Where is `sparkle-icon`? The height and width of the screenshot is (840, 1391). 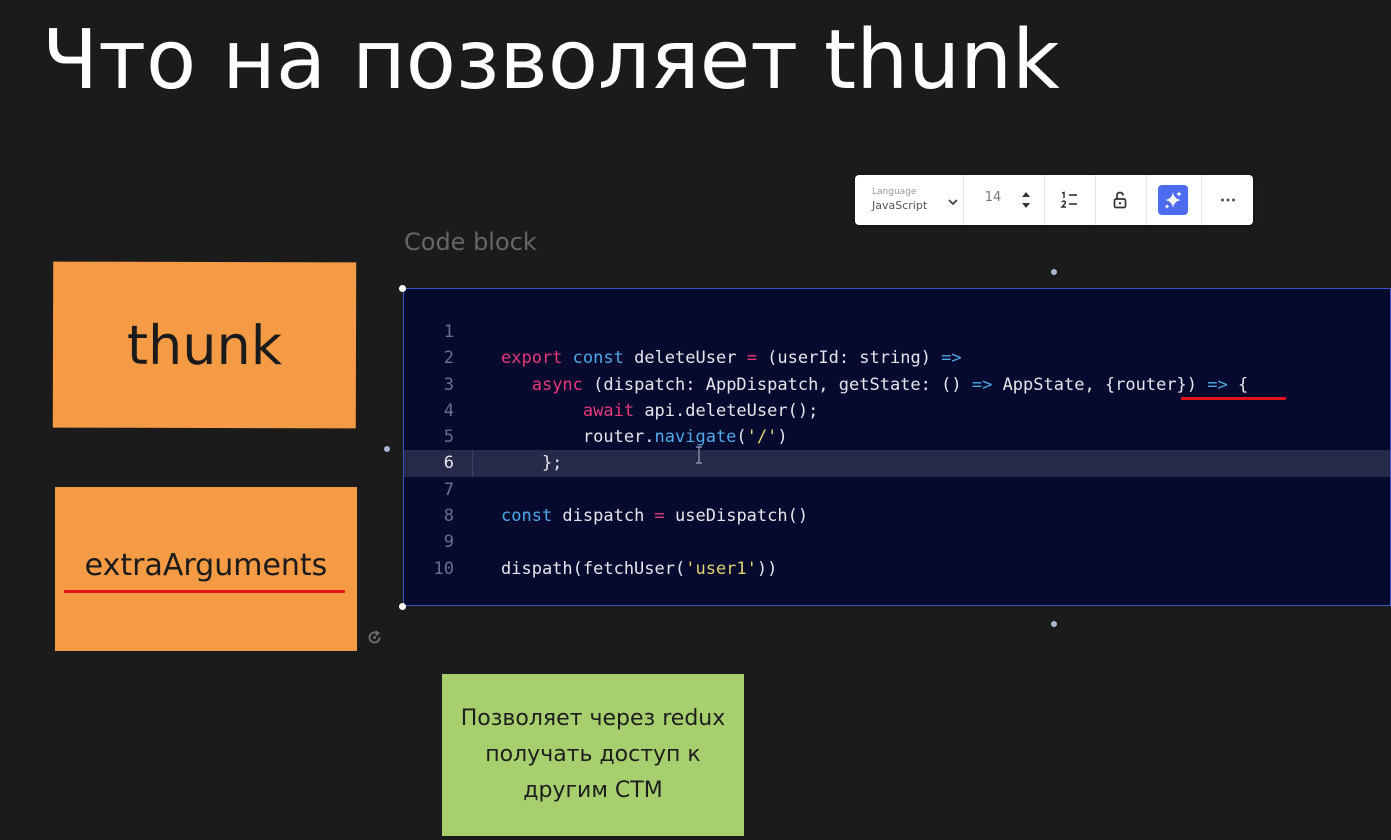
sparkle-icon is located at coordinates (1173, 200).